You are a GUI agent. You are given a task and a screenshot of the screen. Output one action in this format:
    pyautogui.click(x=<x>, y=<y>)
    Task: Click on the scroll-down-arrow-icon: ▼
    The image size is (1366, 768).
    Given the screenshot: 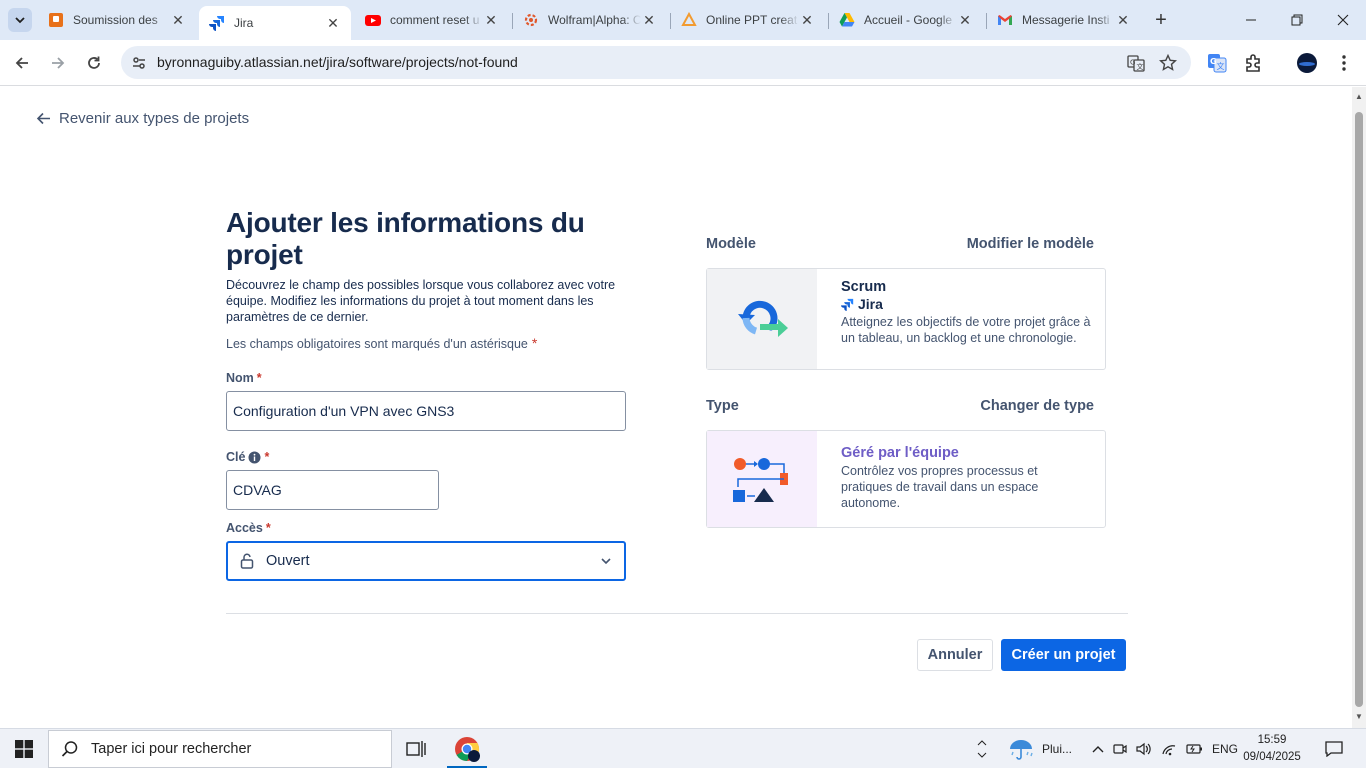 What is the action you would take?
    pyautogui.click(x=1359, y=717)
    